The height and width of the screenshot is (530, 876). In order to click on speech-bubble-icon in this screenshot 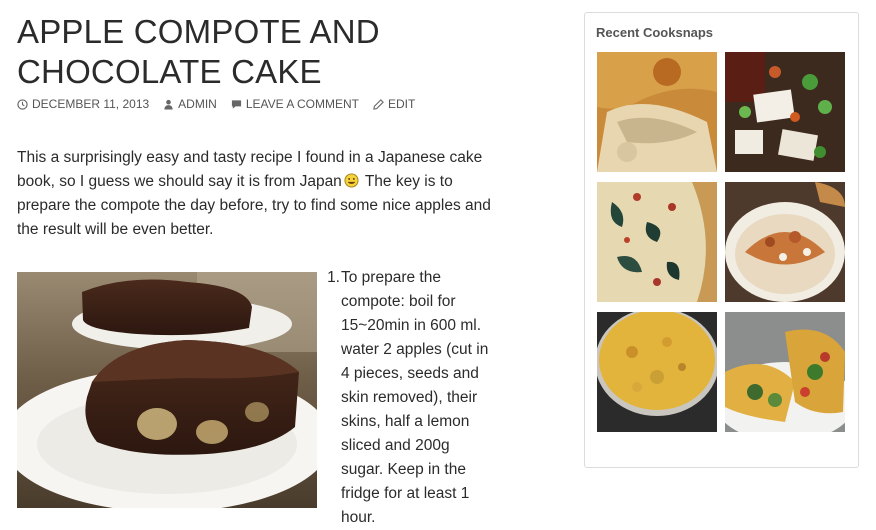, I will do `click(236, 104)`.